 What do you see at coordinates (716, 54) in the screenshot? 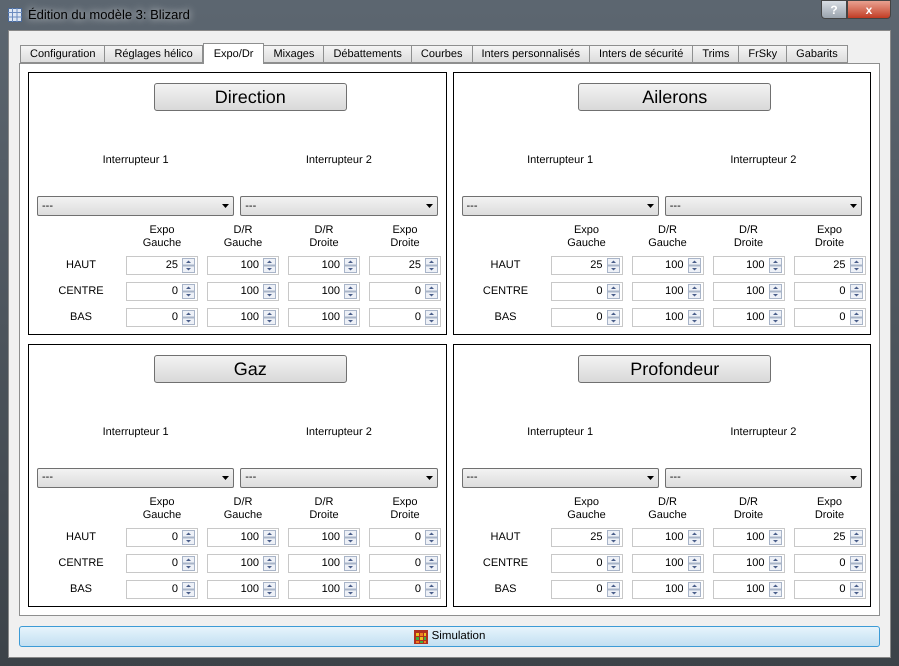
I see `tab: Trims` at bounding box center [716, 54].